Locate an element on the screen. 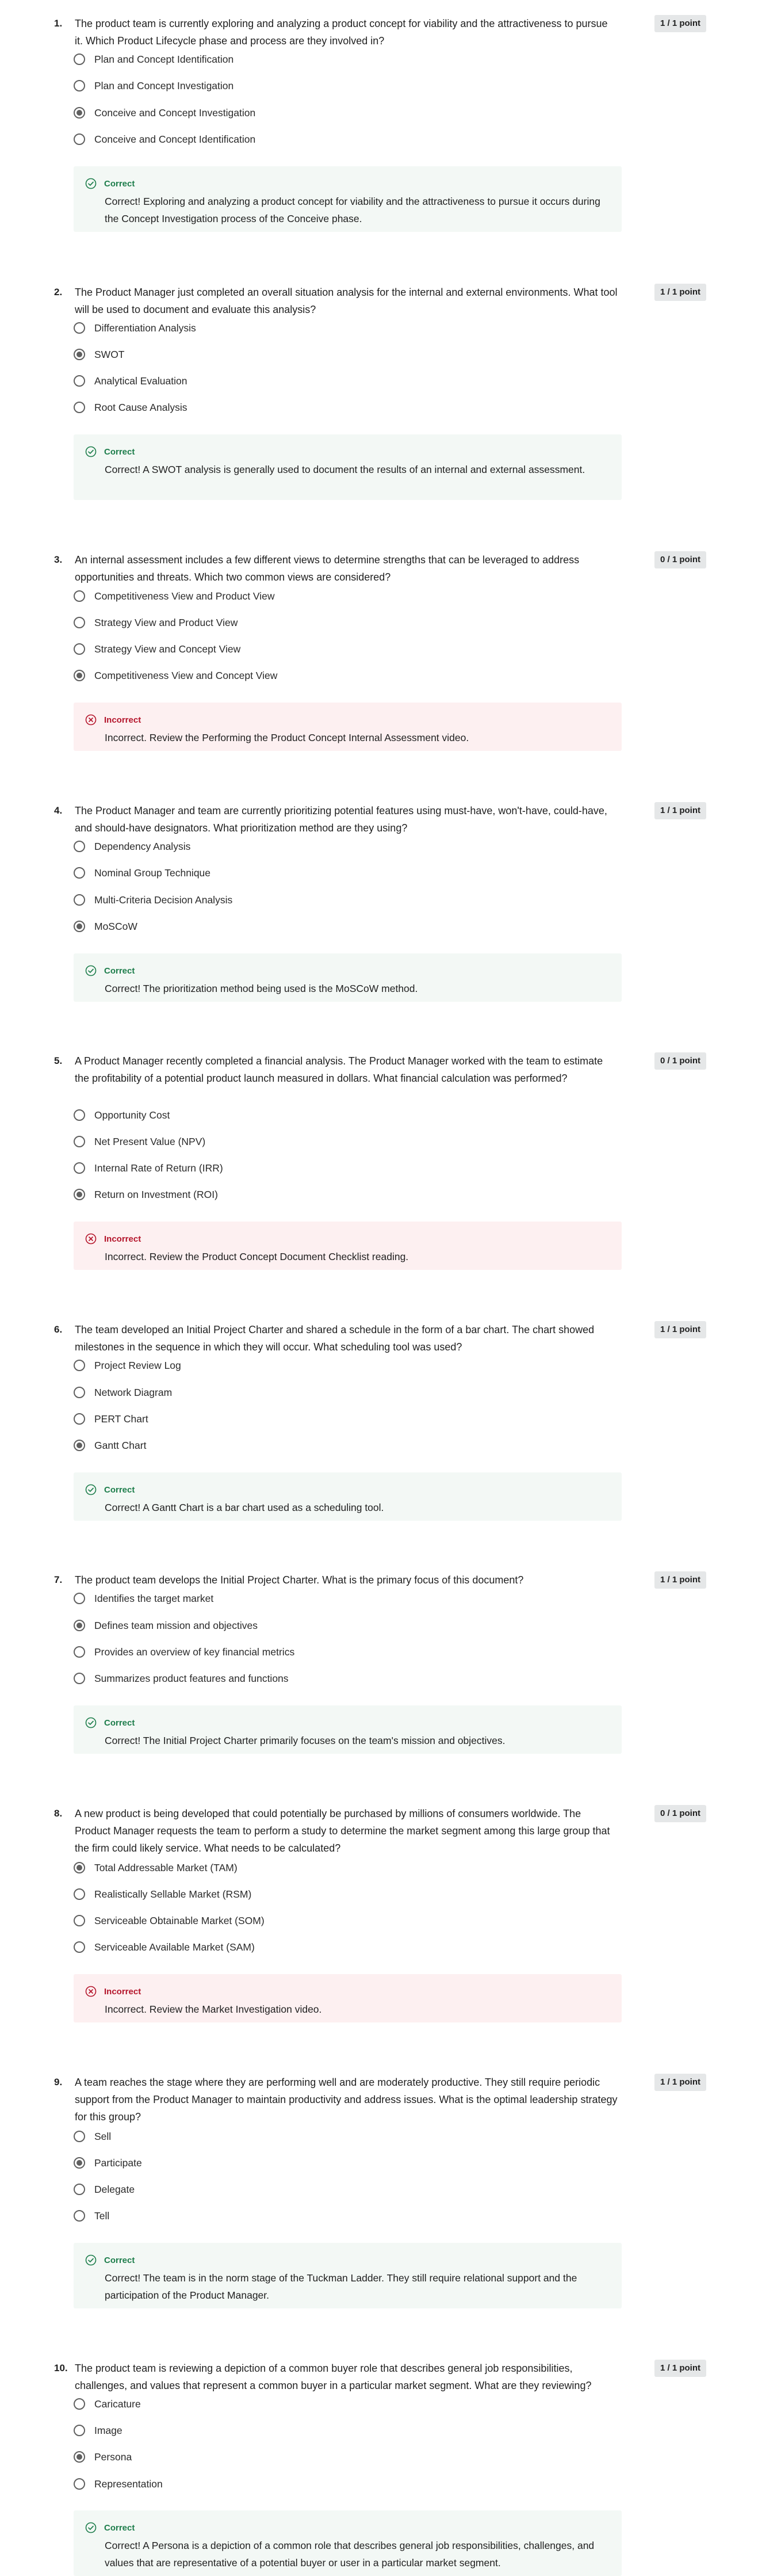  answer-option: Project Review Log is located at coordinates (128, 1365).